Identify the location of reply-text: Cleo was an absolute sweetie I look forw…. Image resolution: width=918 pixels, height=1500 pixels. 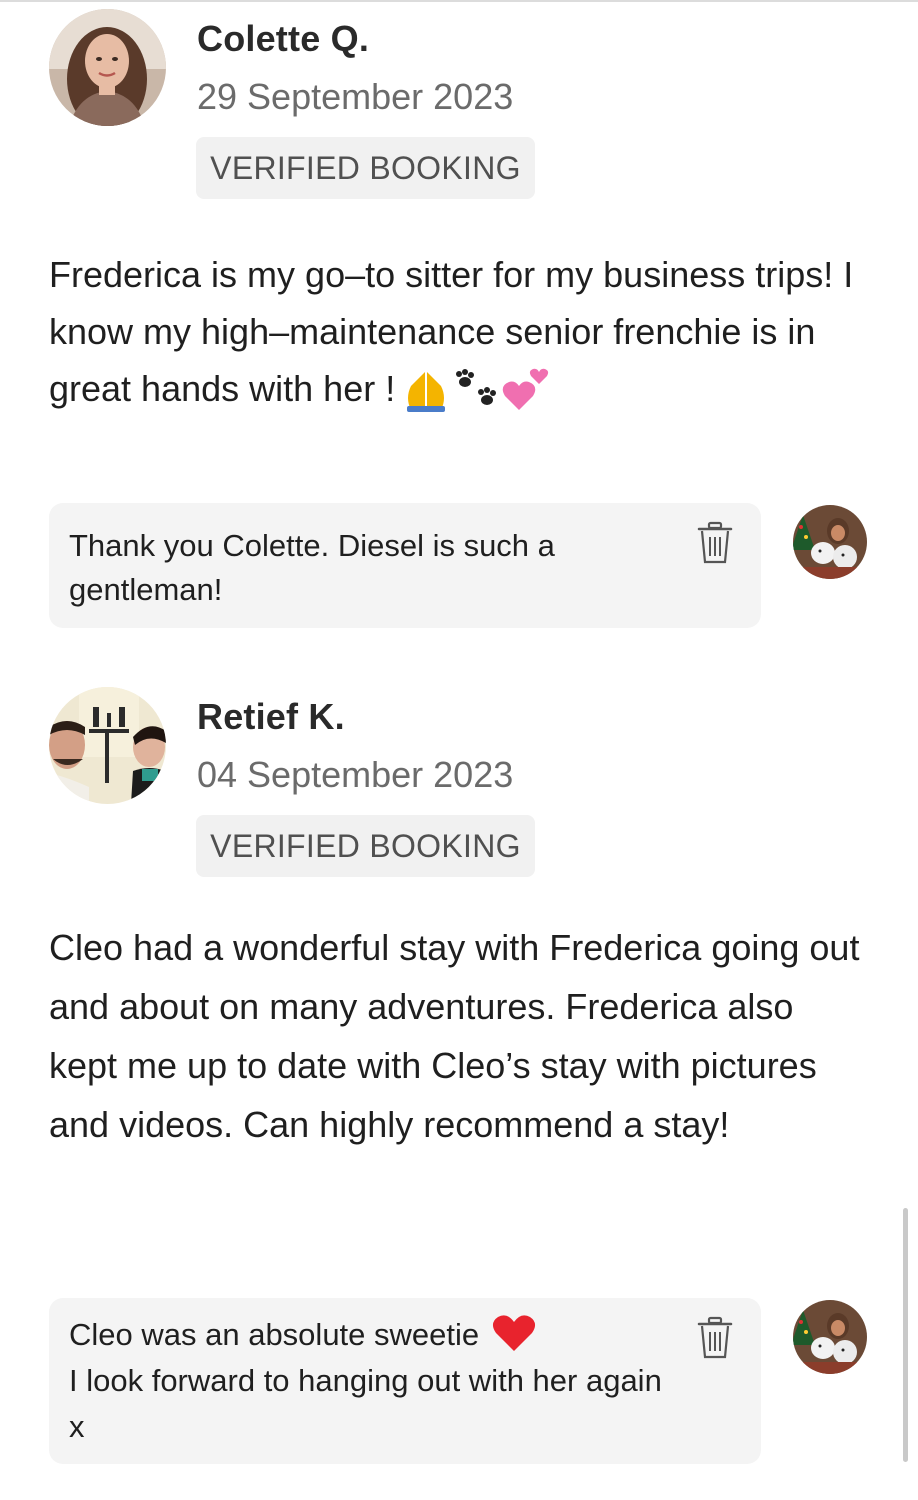
(369, 1381).